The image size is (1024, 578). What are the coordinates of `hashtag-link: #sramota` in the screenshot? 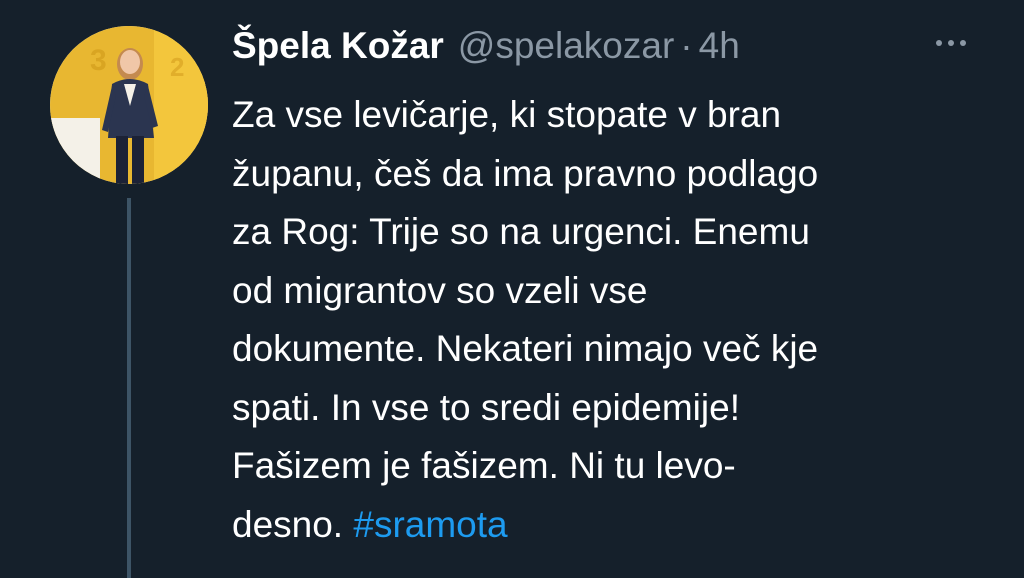 It's located at (430, 524).